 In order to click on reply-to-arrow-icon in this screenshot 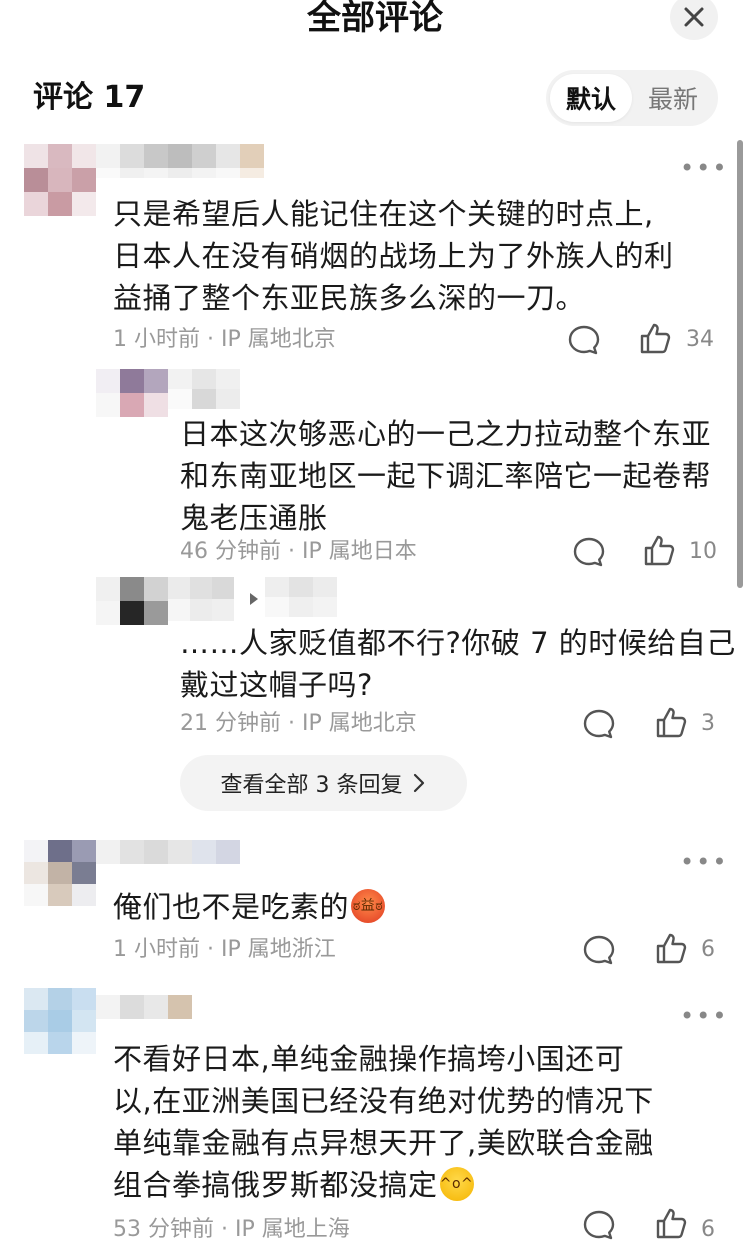, I will do `click(254, 599)`.